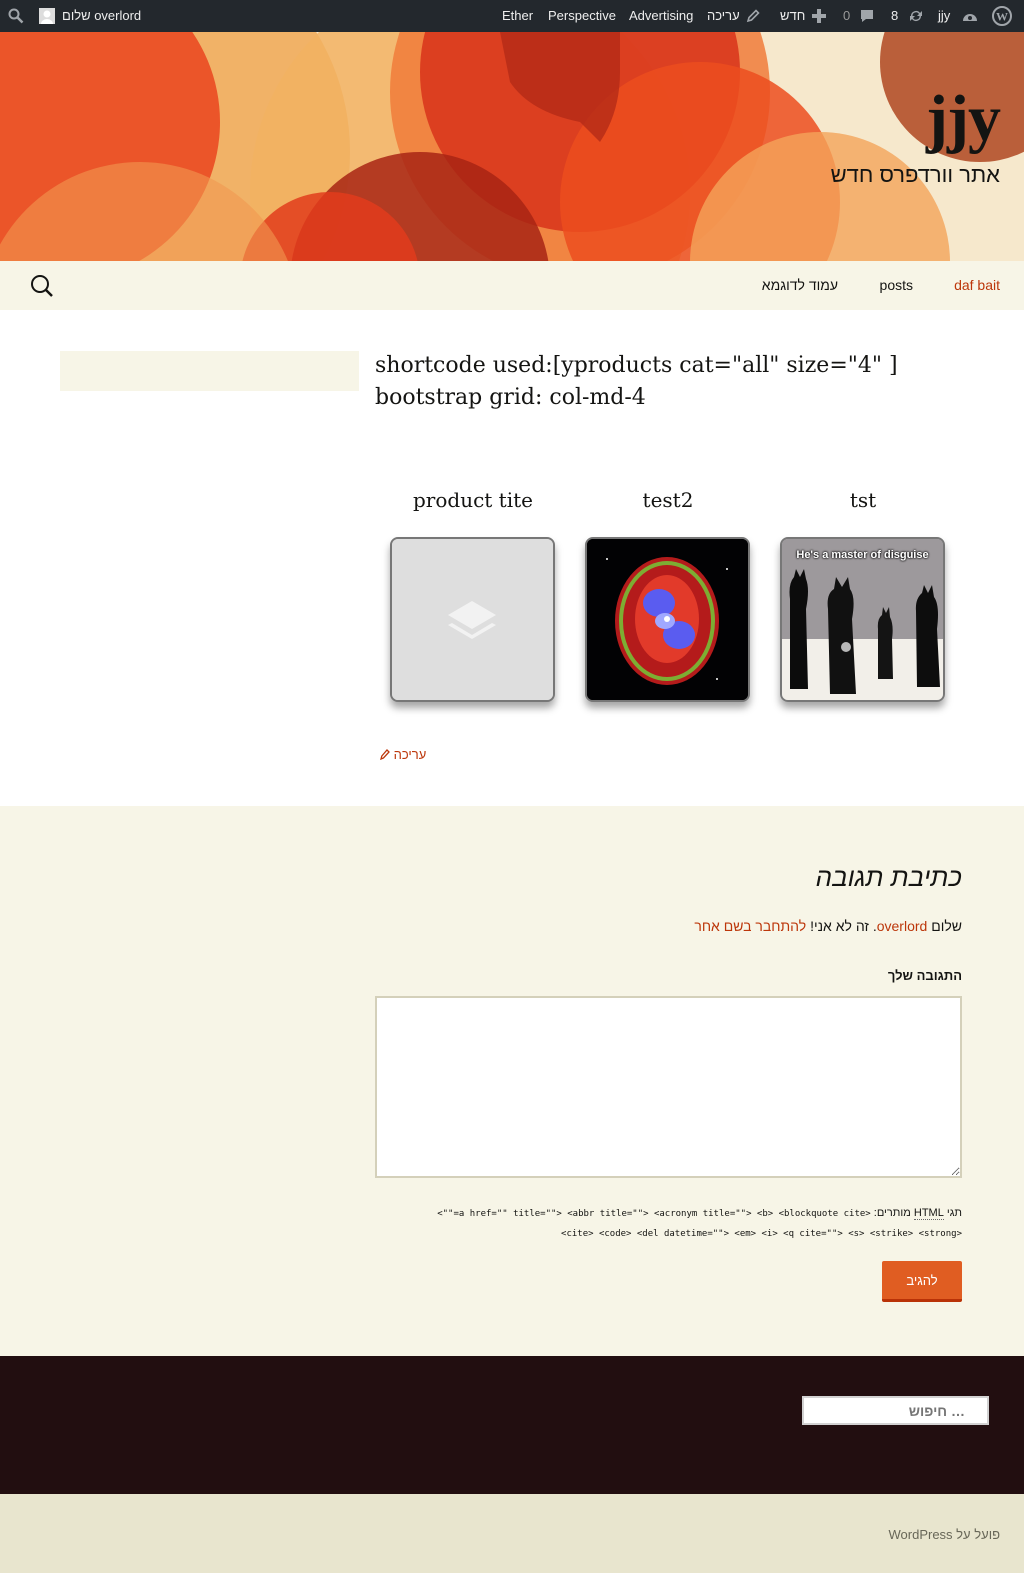 This screenshot has height=1573, width=1024. Describe the element at coordinates (954, 1213) in the screenshot. I see `allowed-prefix: תגי` at that location.